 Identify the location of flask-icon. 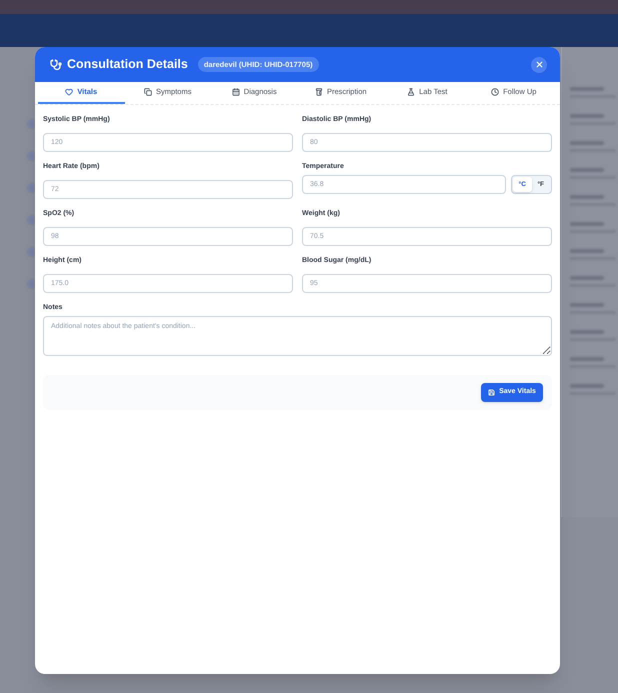
(411, 92).